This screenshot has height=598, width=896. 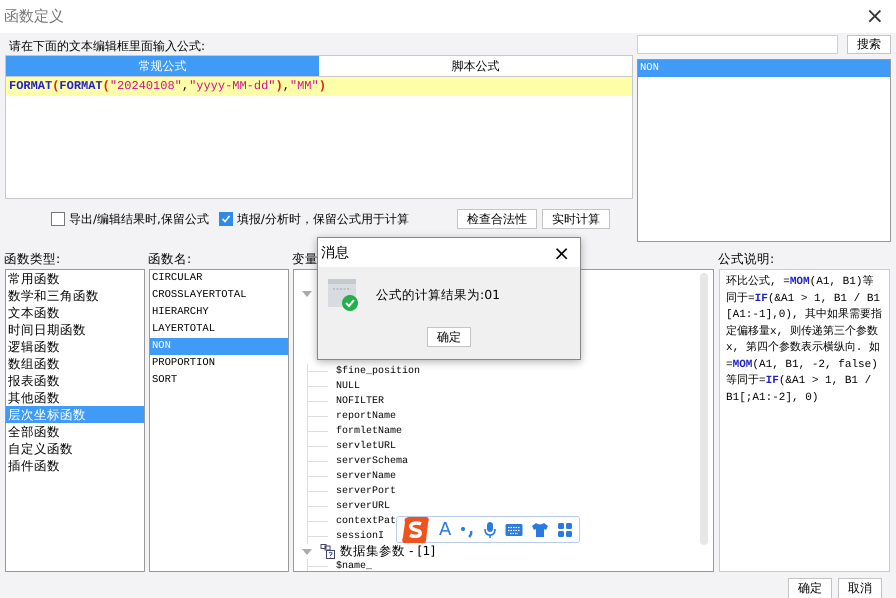 What do you see at coordinates (139, 219) in the screenshot?
I see `checkbox-label: 导出/编辑结果时,保留公式` at bounding box center [139, 219].